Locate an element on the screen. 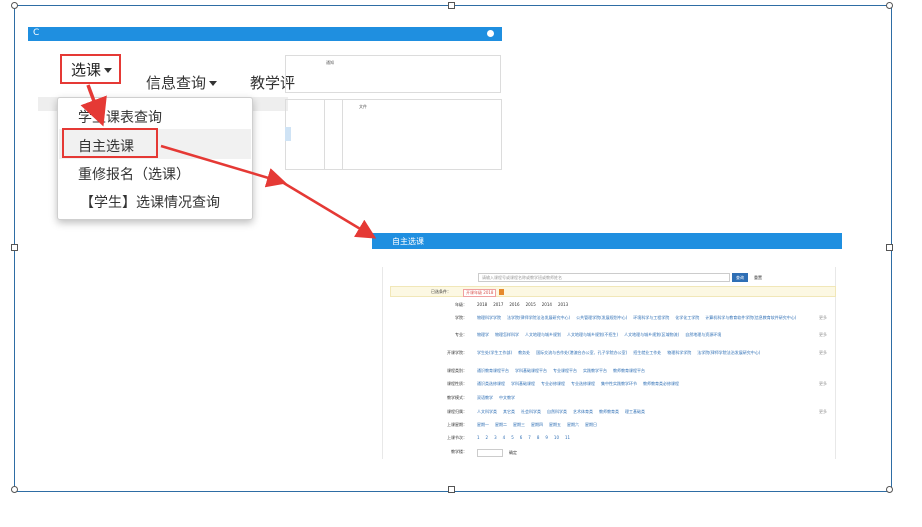 This screenshot has width=922, height=527. arrow-to-dropdown is located at coordinates (93, 105).